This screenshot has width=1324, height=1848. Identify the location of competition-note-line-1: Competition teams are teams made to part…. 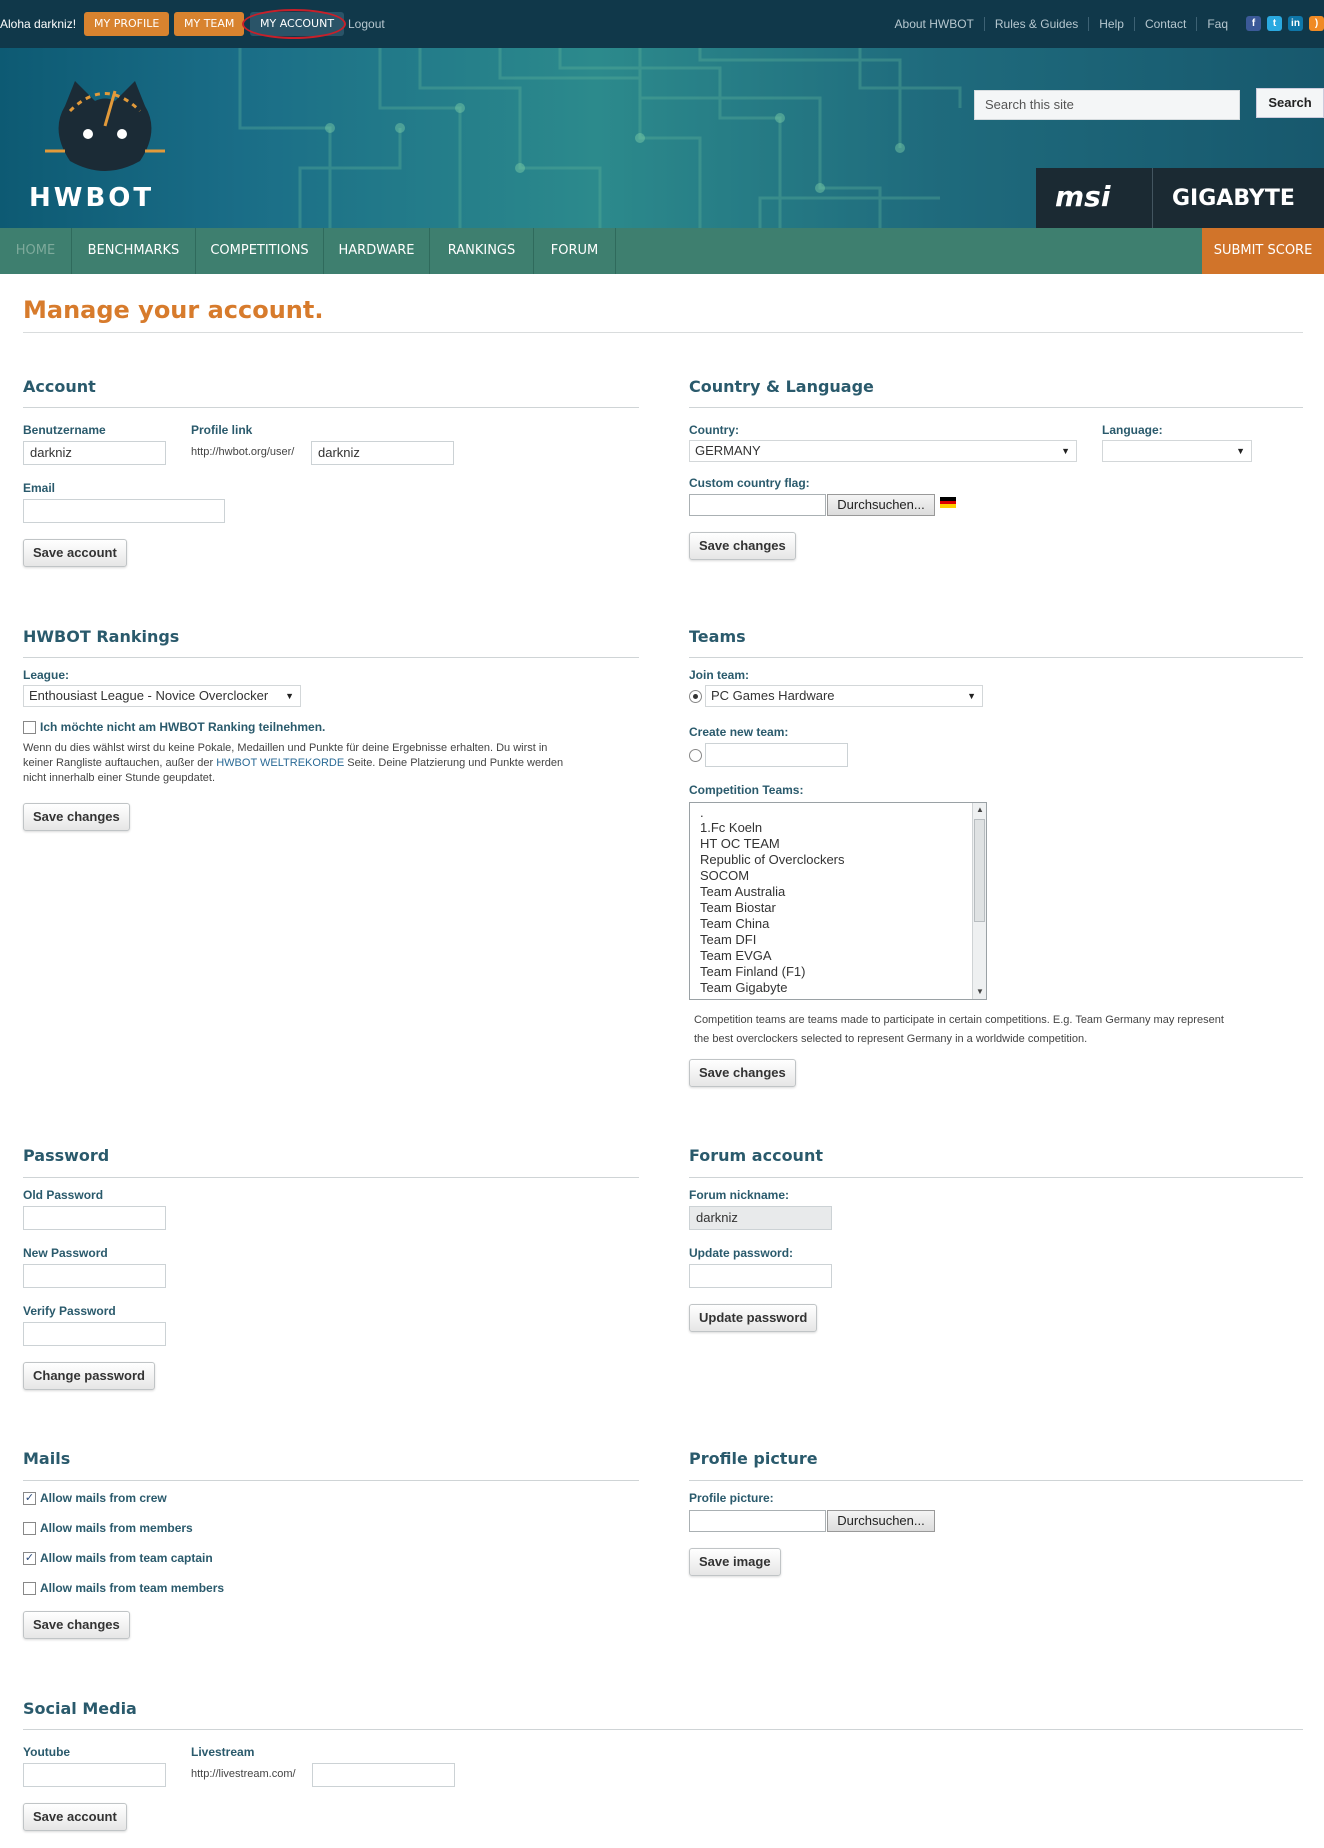
(959, 1020).